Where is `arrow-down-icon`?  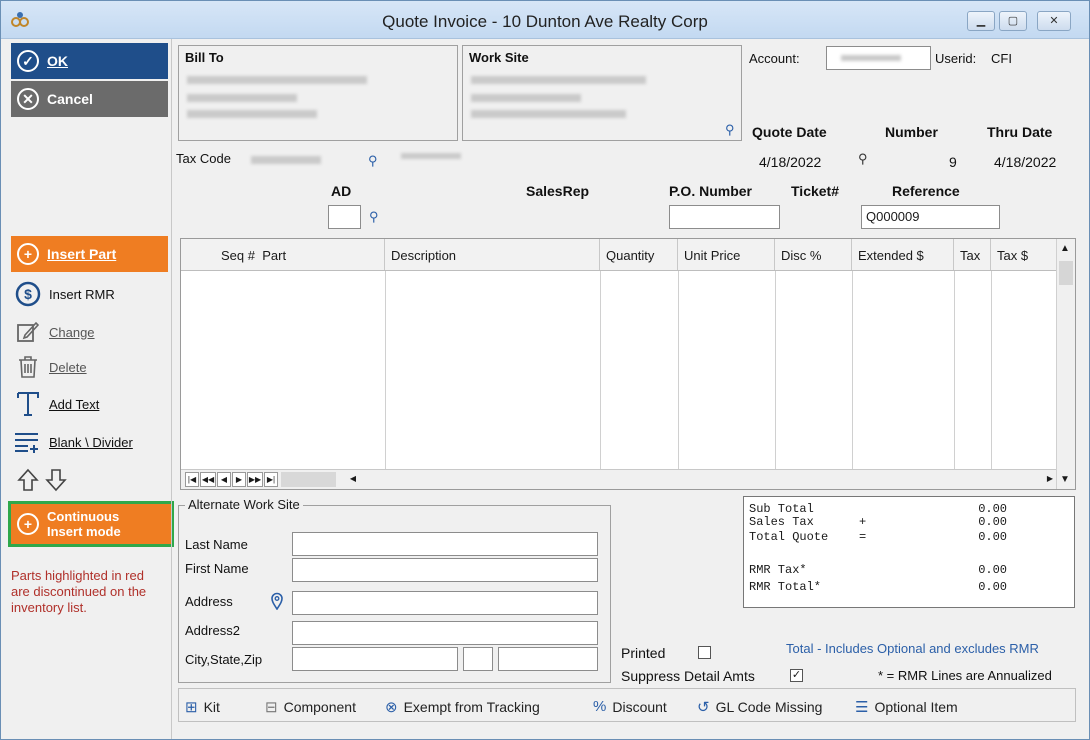
arrow-down-icon is located at coordinates (56, 480).